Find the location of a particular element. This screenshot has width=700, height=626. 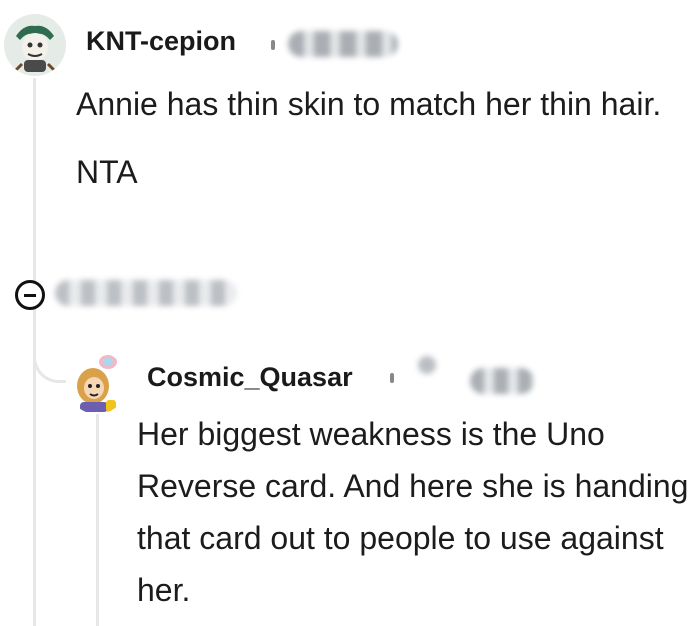

comment-paragraph: NTA is located at coordinates (107, 172).